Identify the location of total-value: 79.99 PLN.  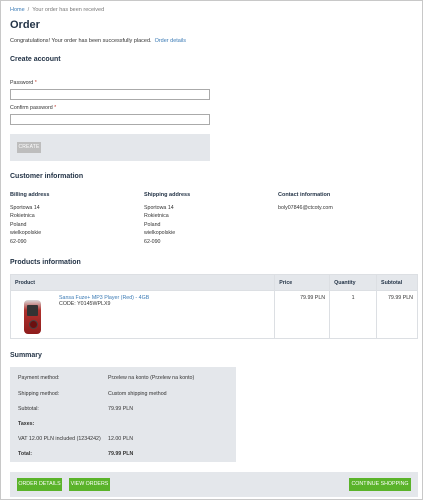
(121, 454).